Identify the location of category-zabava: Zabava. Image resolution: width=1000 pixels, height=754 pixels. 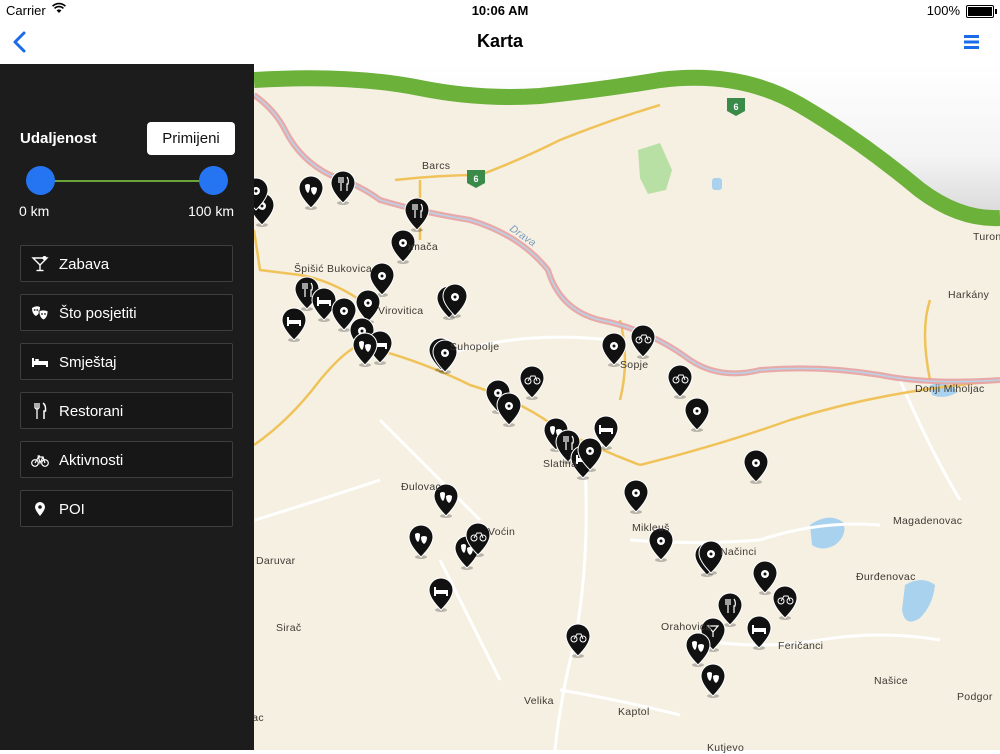
(126, 263).